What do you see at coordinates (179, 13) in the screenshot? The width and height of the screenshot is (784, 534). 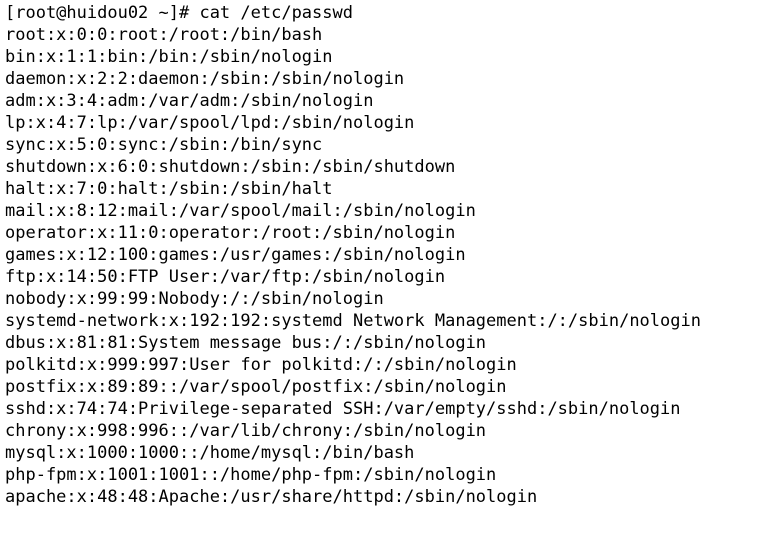 I see `terminal-prompt-line: [root@huidou02 ~]# cat /etc/passwd` at bounding box center [179, 13].